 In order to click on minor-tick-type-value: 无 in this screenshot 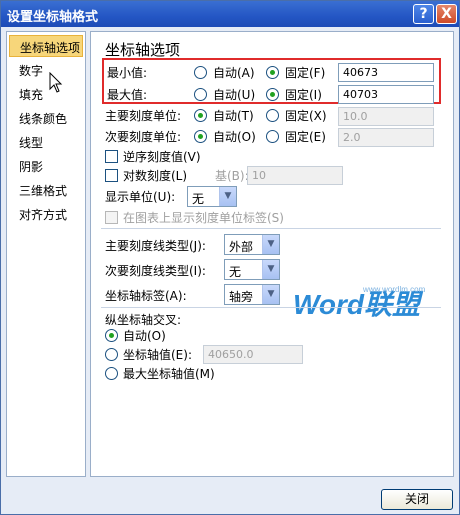, I will do `click(235, 272)`.